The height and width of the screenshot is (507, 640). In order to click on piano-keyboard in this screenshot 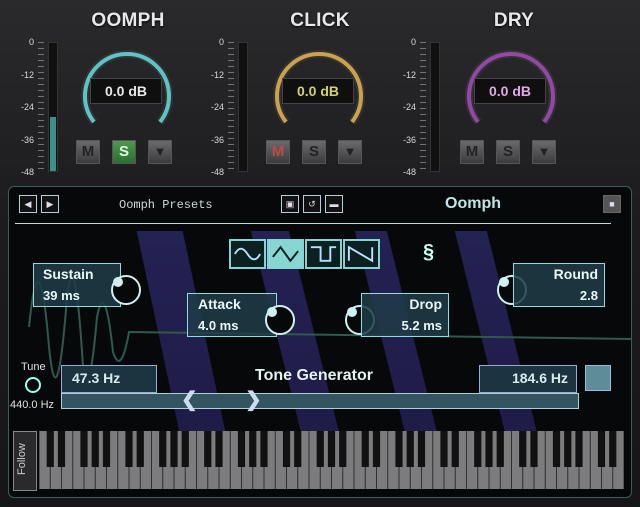, I will do `click(331, 460)`.